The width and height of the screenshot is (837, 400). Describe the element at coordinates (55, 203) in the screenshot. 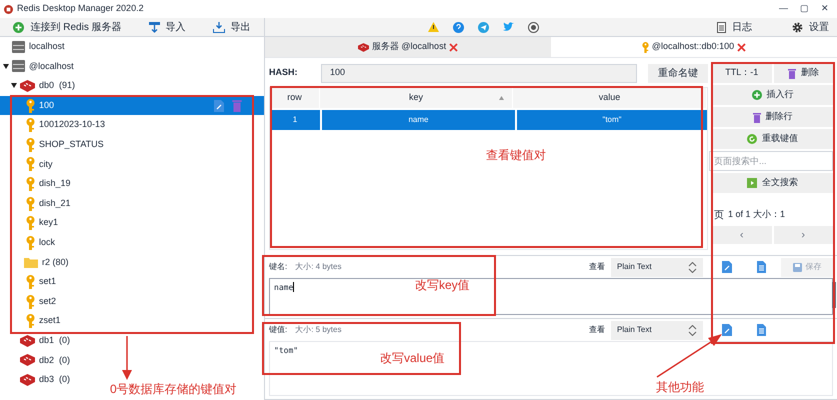

I see `tree-label: dish_21` at that location.